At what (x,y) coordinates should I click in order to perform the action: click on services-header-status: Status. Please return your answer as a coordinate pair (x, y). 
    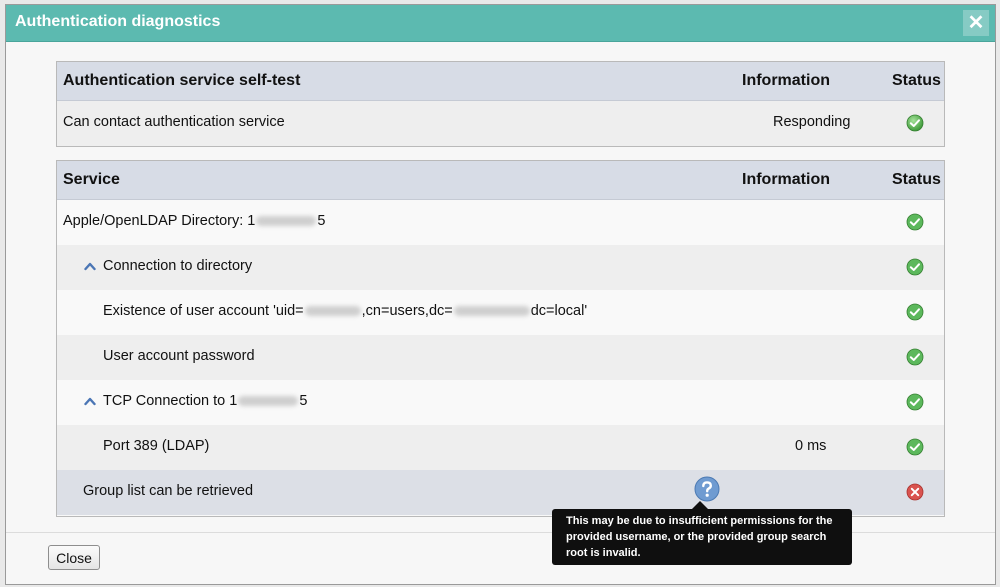
    Looking at the image, I should click on (916, 179).